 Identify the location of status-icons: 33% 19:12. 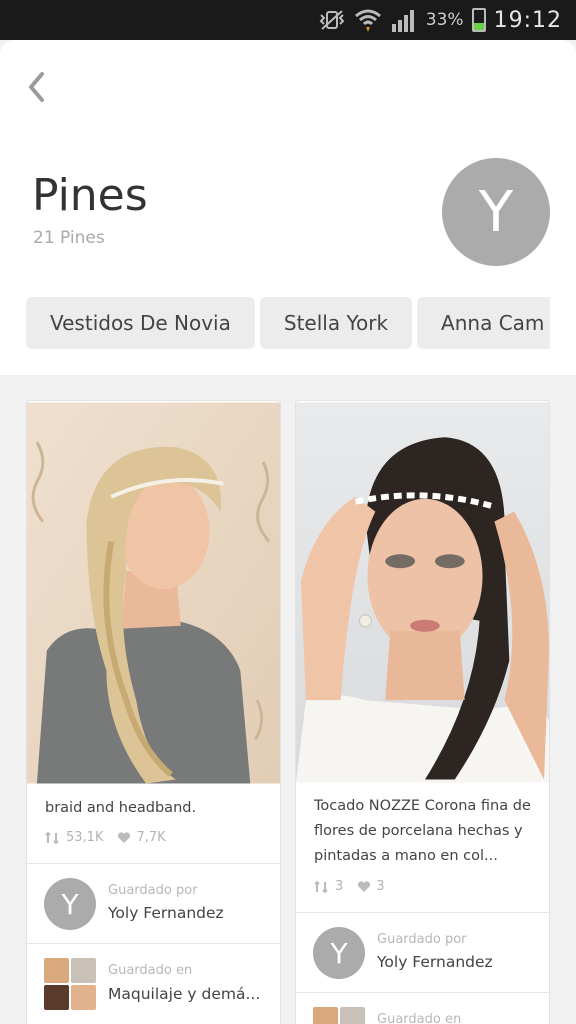
(440, 20).